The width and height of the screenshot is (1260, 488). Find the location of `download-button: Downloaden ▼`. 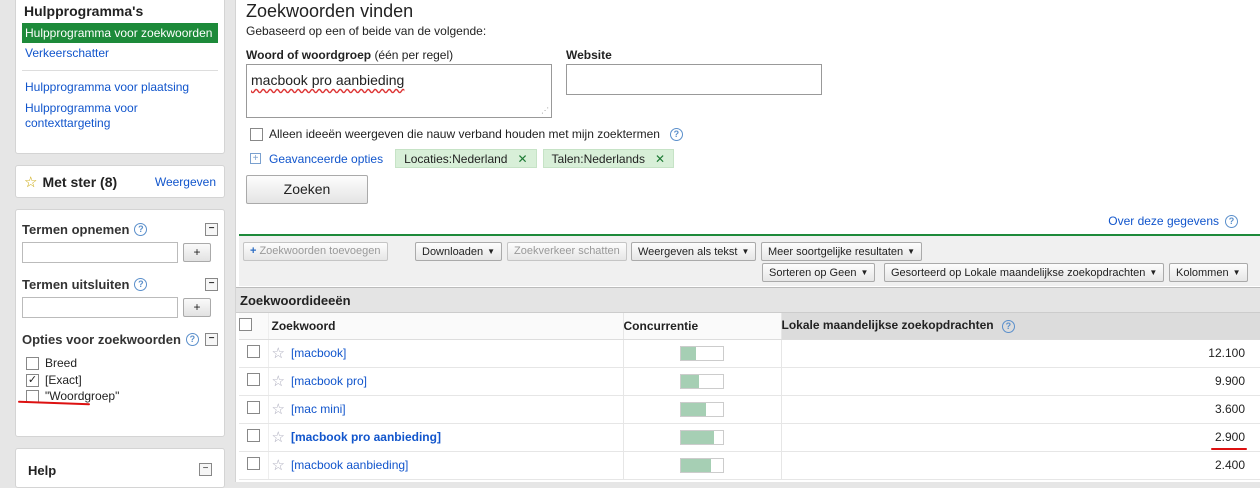

download-button: Downloaden ▼ is located at coordinates (459, 251).